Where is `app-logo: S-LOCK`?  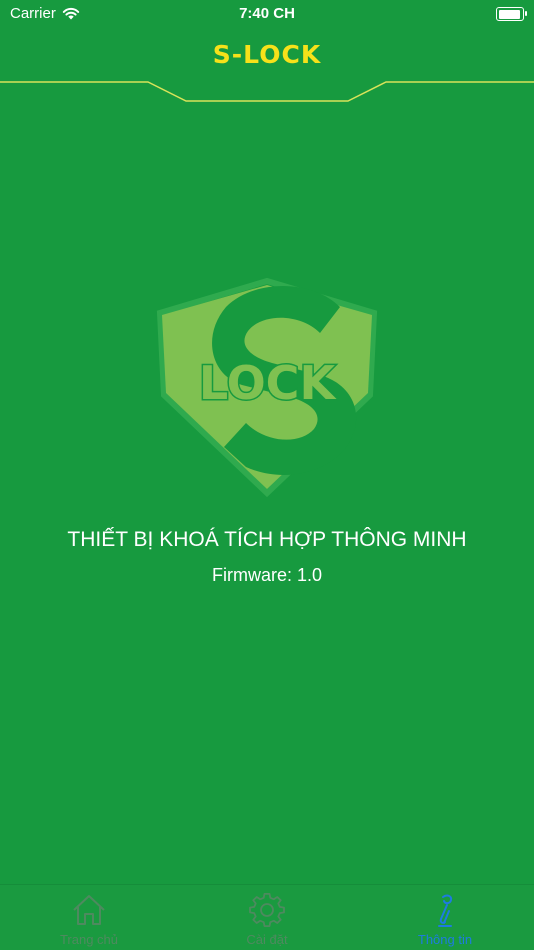 app-logo: S-LOCK is located at coordinates (267, 54).